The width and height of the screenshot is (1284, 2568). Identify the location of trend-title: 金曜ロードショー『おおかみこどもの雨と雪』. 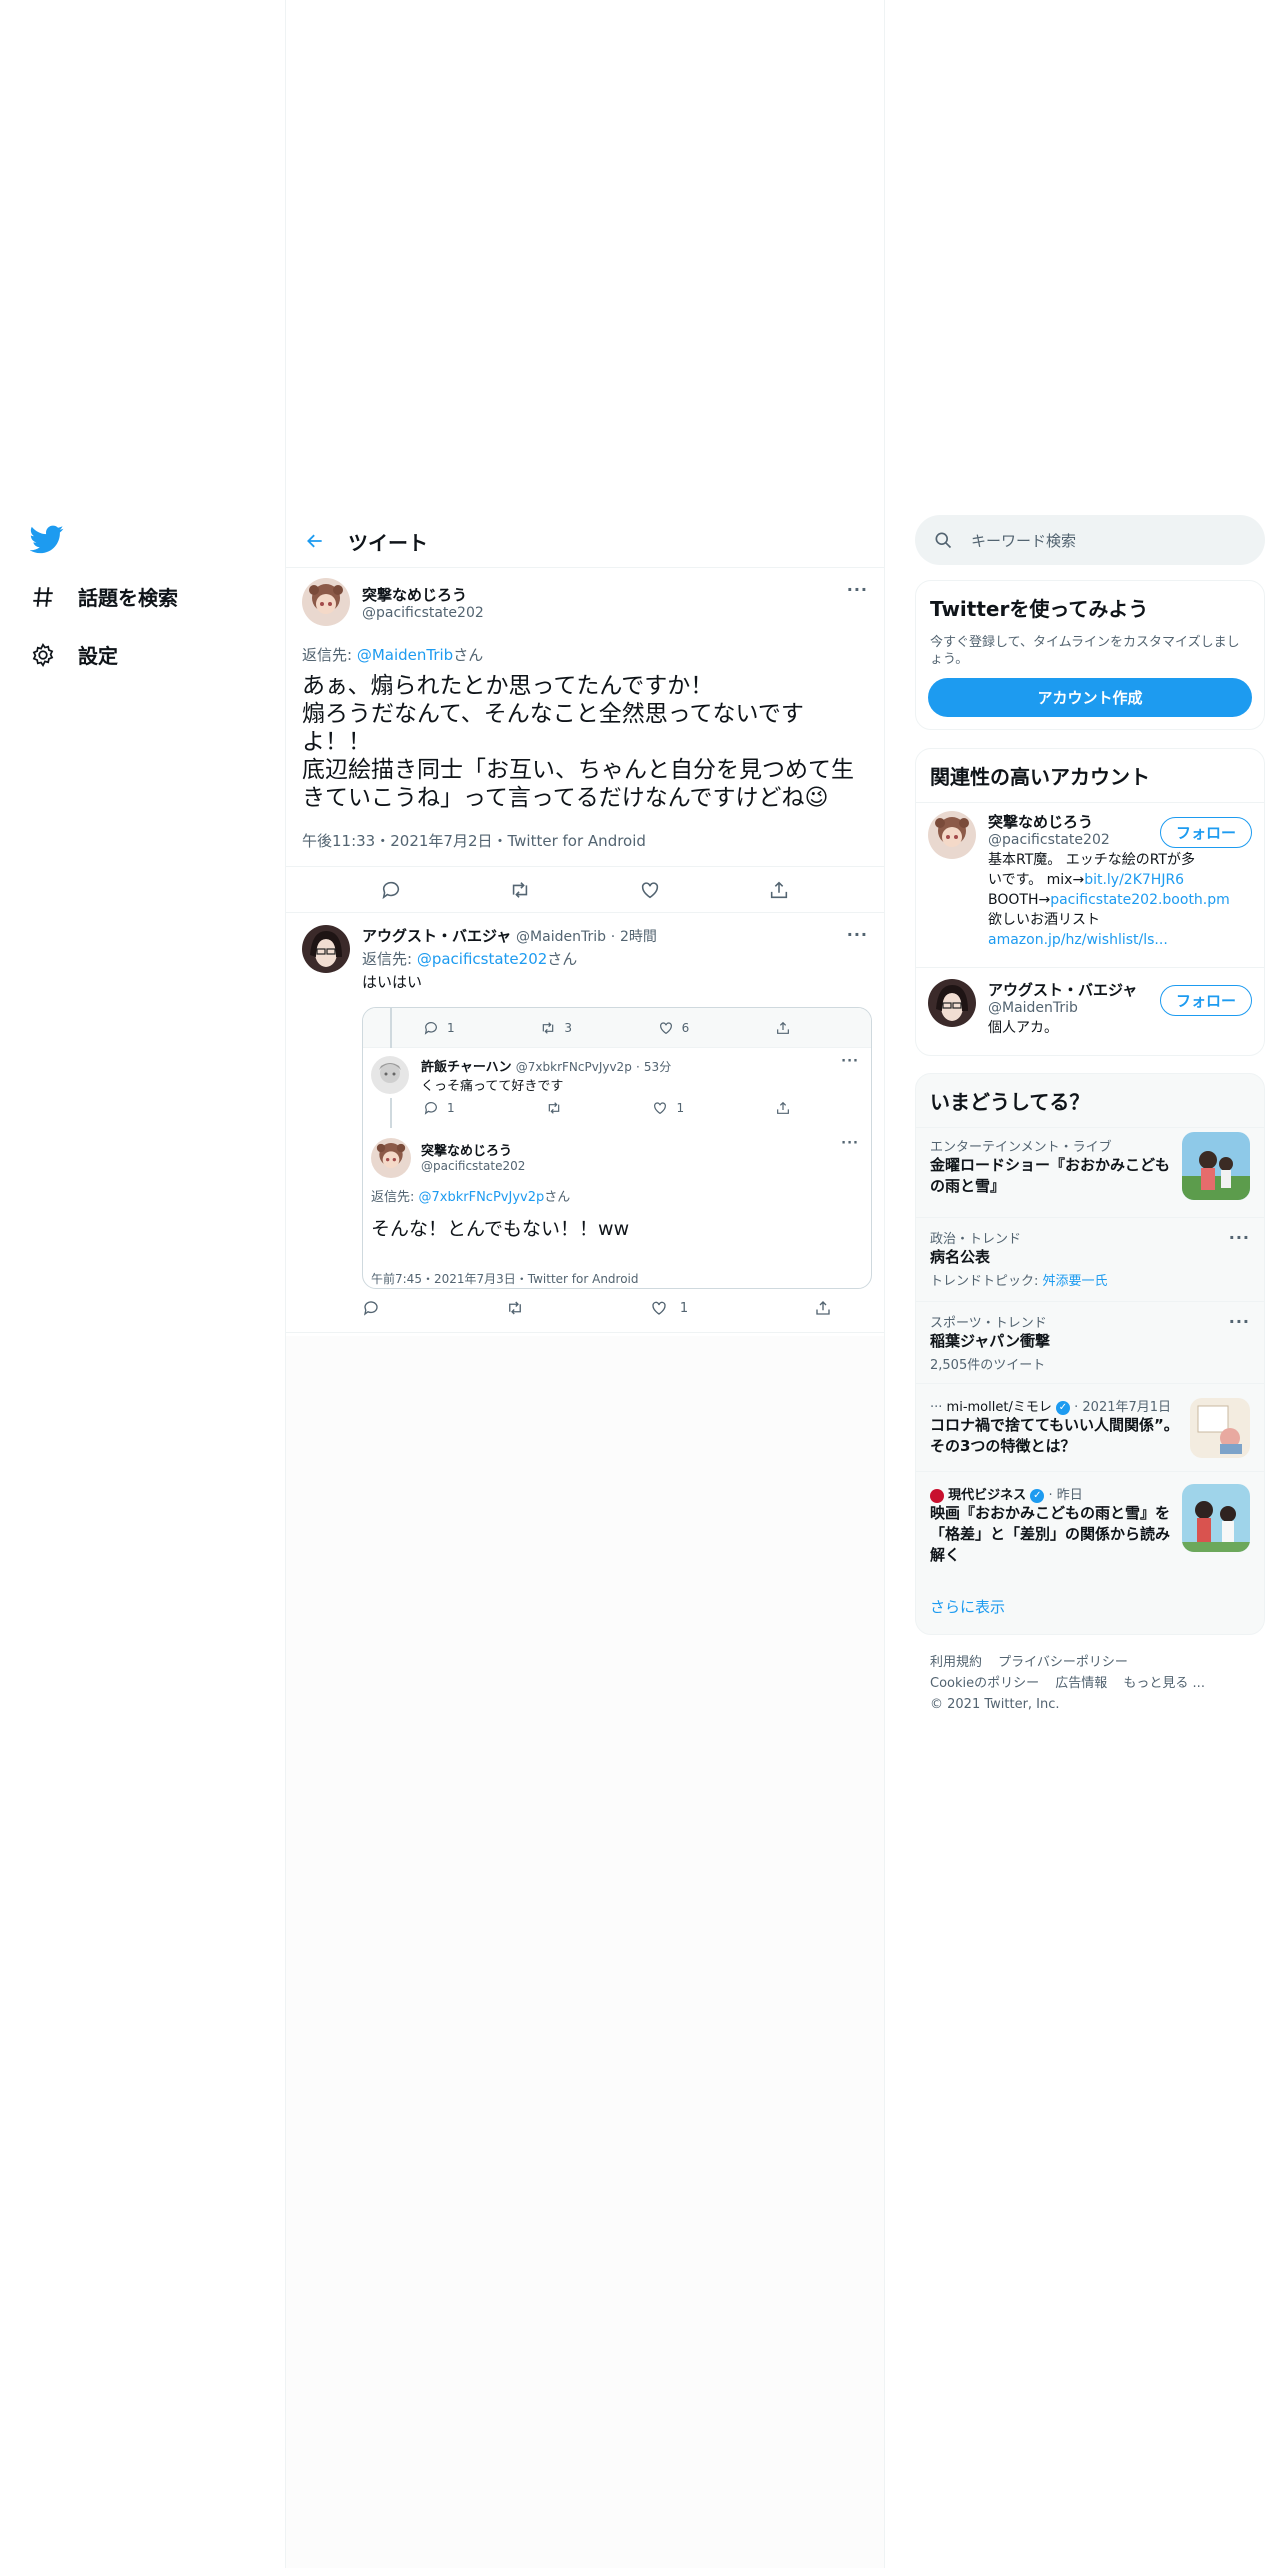
(1050, 1175).